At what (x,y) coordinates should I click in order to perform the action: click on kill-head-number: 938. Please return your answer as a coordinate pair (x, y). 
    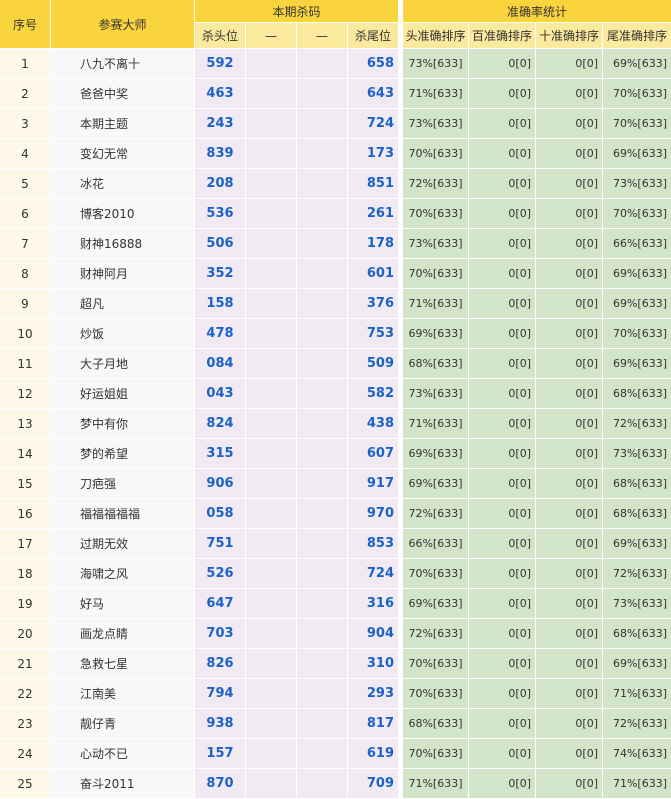
    Looking at the image, I should click on (220, 723).